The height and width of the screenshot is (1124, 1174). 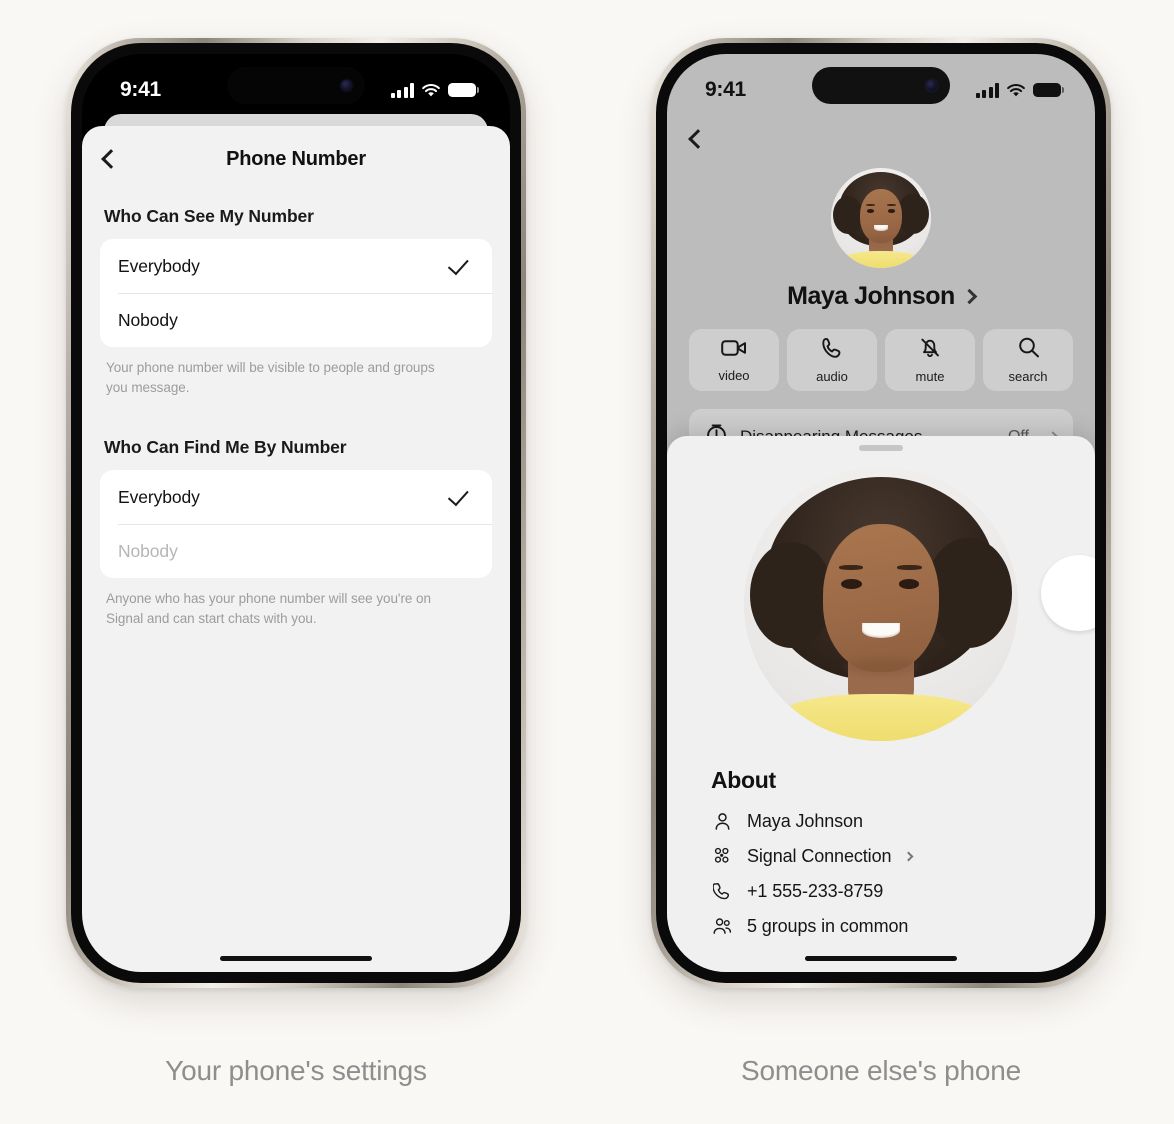 What do you see at coordinates (881, 1070) in the screenshot?
I see `caption-right: Someone else's phone` at bounding box center [881, 1070].